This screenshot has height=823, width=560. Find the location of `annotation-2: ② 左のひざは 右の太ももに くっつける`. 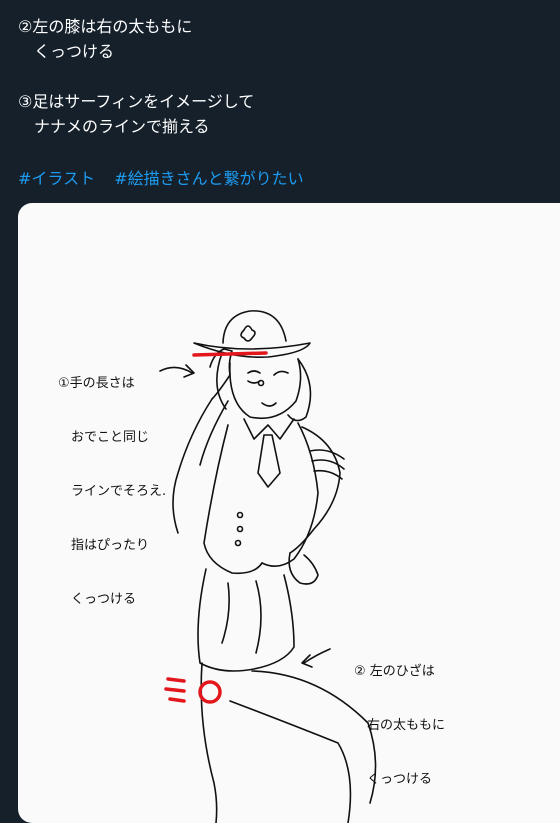

annotation-2: ② 左のひざは 右の太ももに くっつける is located at coordinates (399, 725).